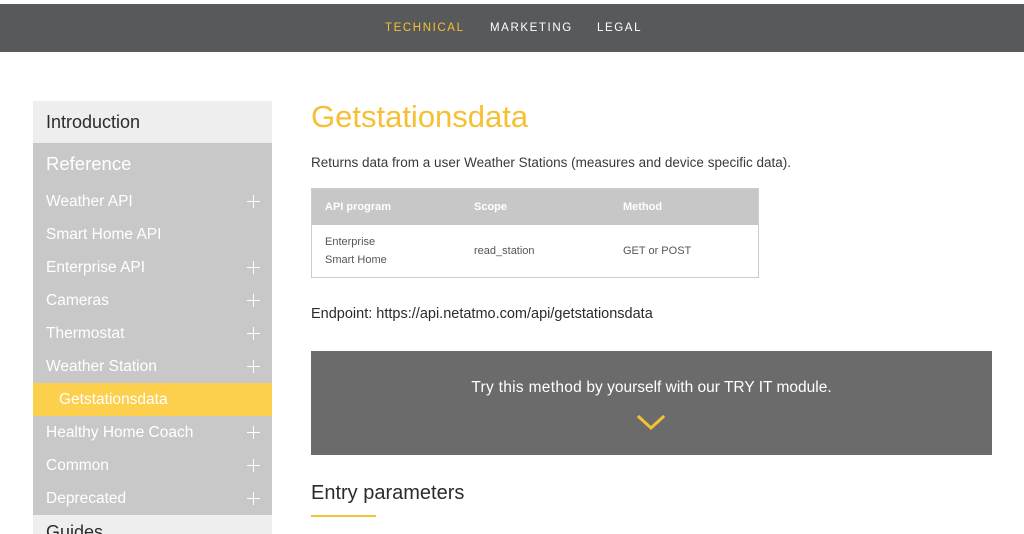  What do you see at coordinates (86, 498) in the screenshot?
I see `sidebar-item-label: Deprecated` at bounding box center [86, 498].